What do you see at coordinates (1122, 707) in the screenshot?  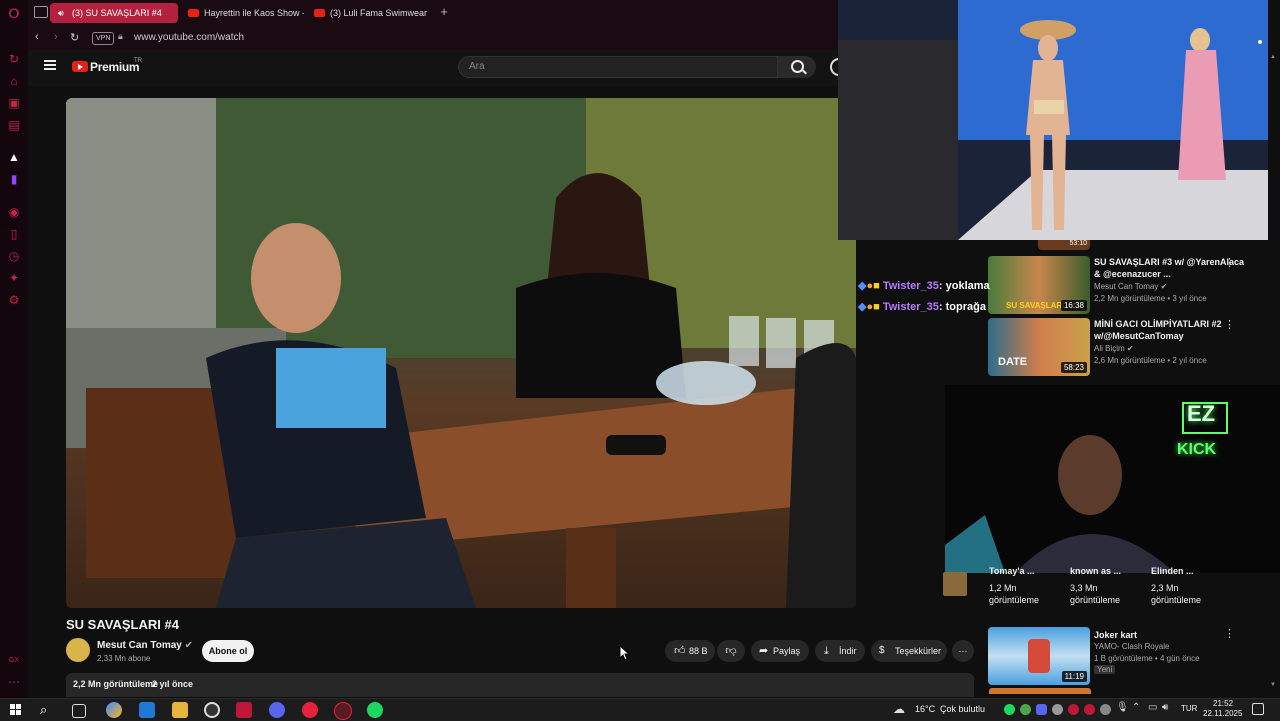 I see `mic-tray-icon: 🎙︎` at bounding box center [1122, 707].